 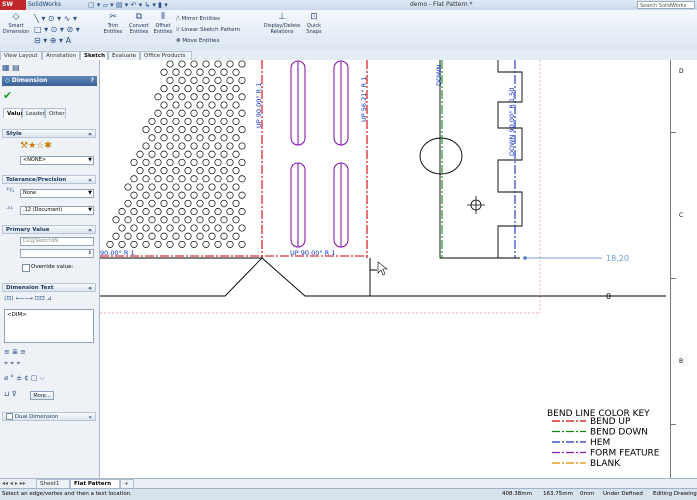 I want to click on subtab-value: Value, so click(x=13, y=113).